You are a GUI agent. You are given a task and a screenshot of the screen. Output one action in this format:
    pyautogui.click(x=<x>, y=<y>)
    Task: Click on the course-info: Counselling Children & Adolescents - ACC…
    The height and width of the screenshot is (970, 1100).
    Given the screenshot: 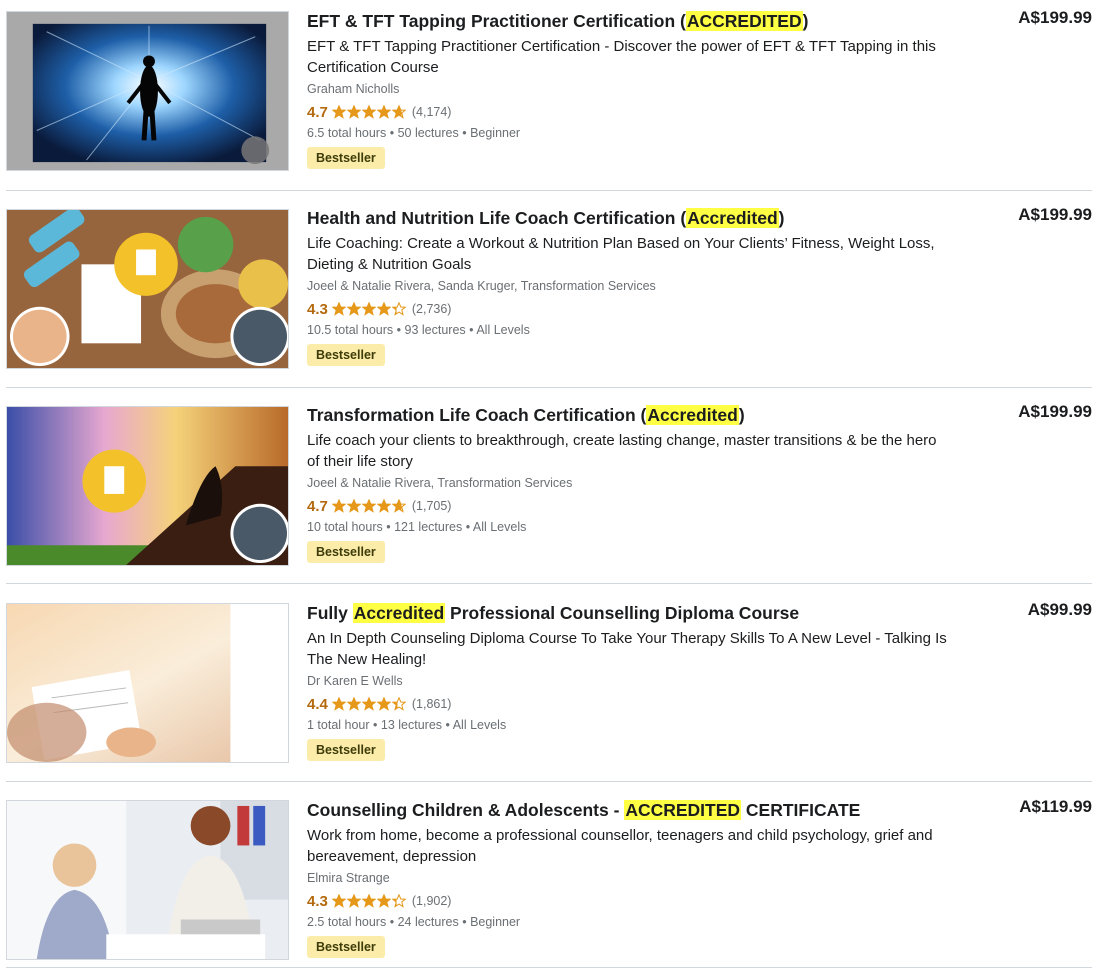 What is the action you would take?
    pyautogui.click(x=637, y=878)
    